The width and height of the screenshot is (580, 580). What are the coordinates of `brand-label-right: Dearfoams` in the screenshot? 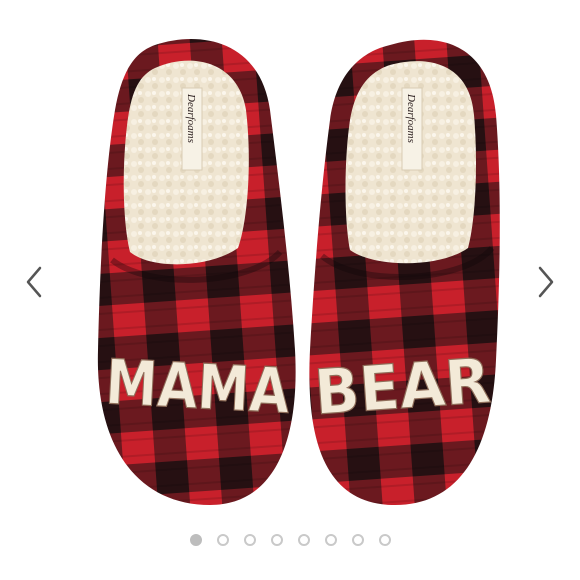 It's located at (411, 118).